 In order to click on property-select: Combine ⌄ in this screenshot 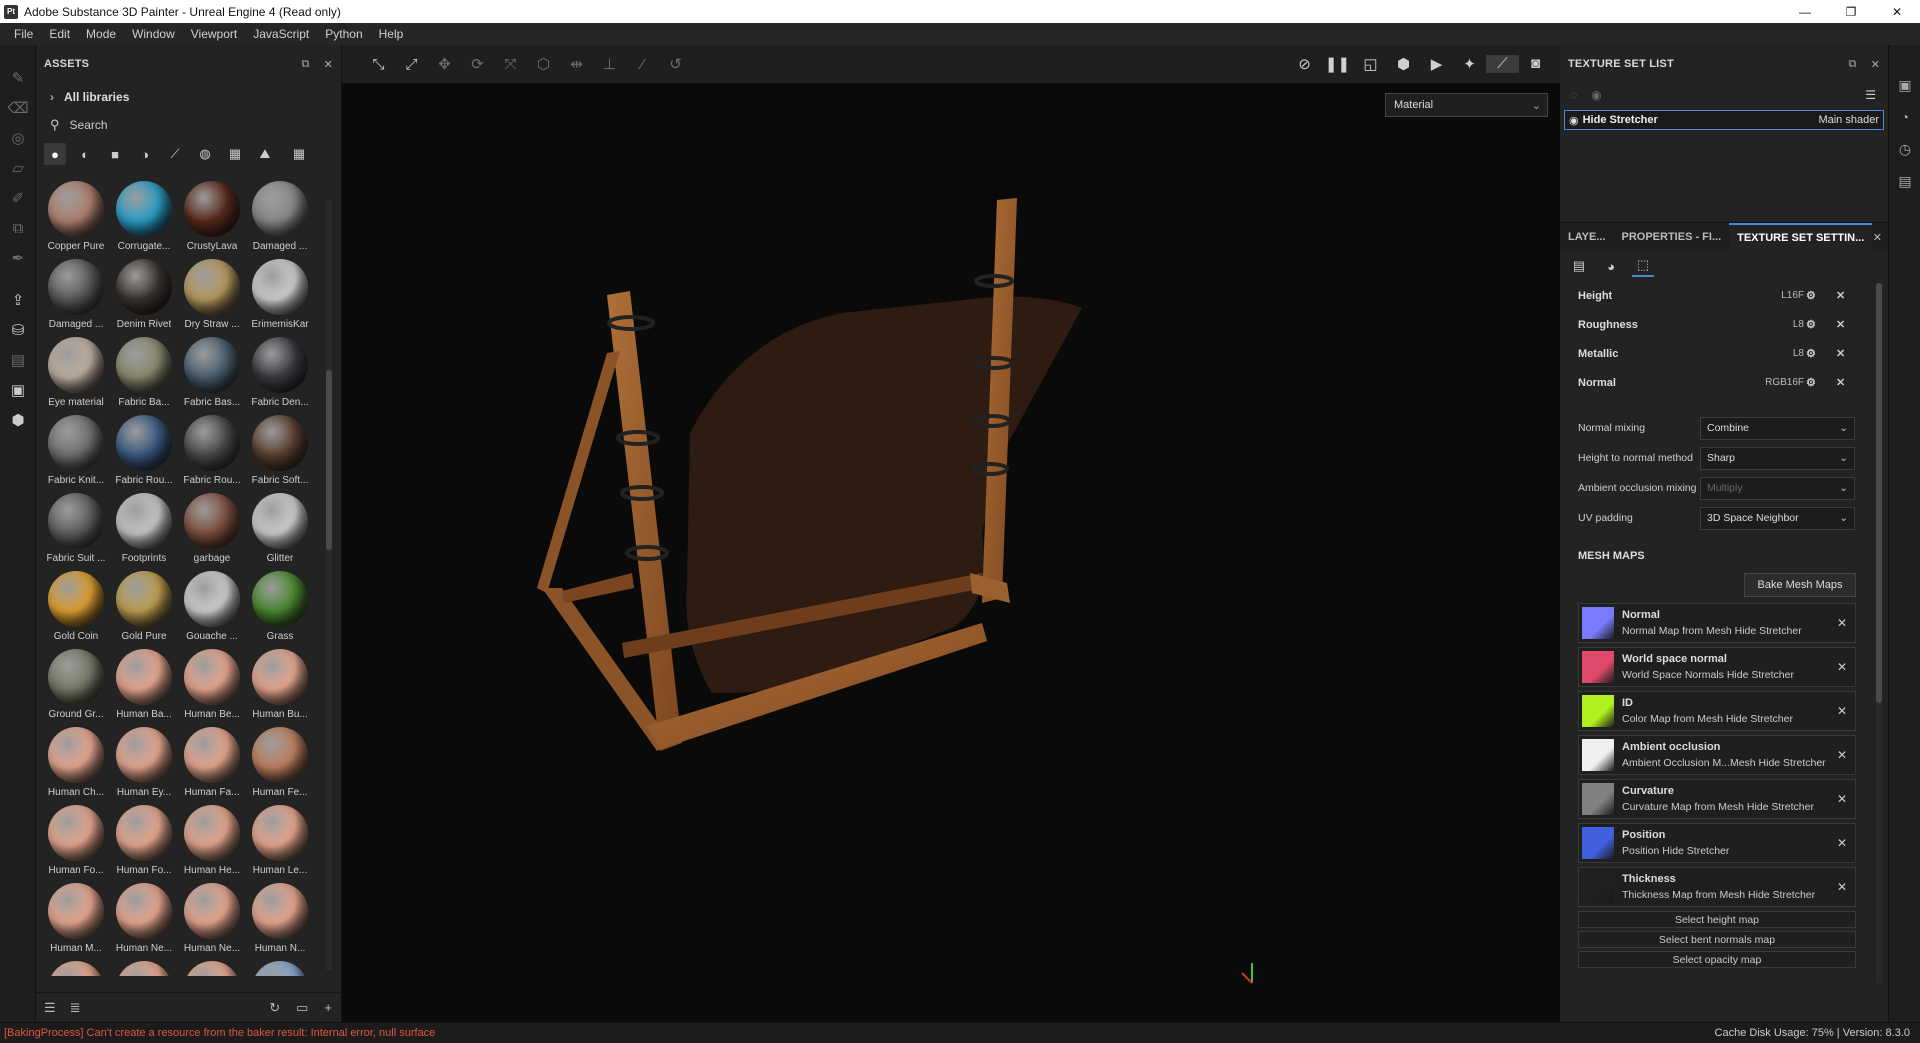, I will do `click(1777, 428)`.